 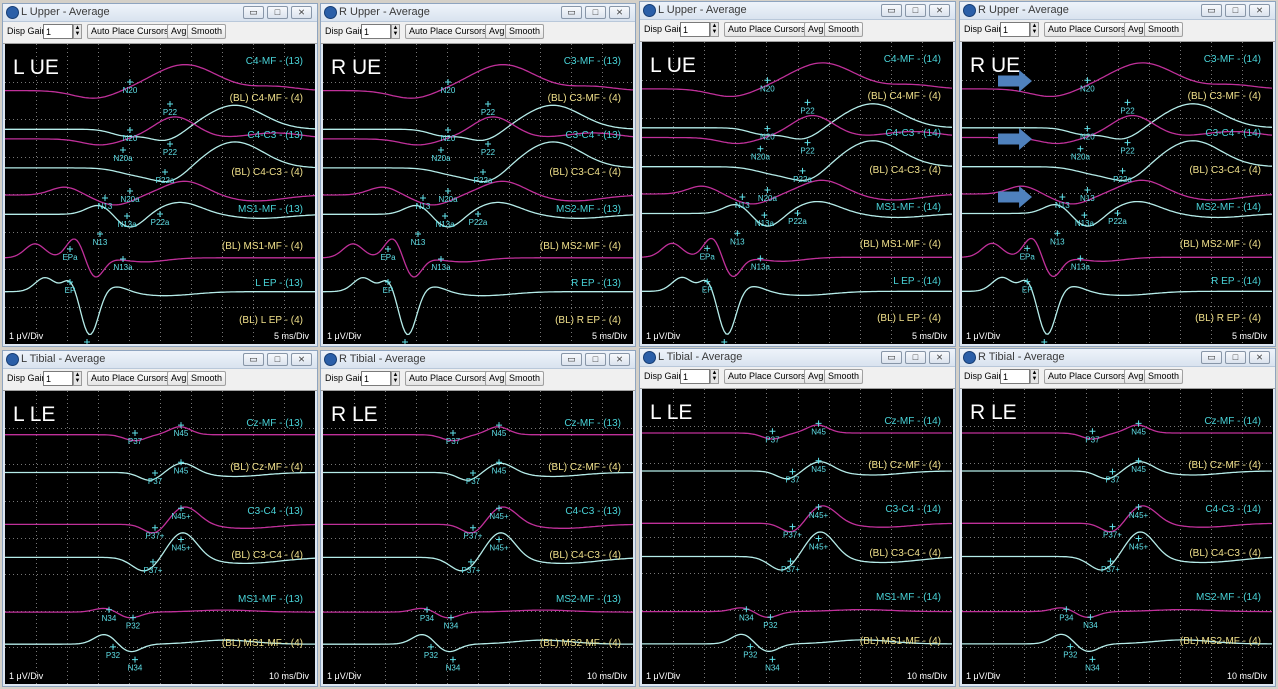 I want to click on peak-label: P32, so click(x=750, y=655).